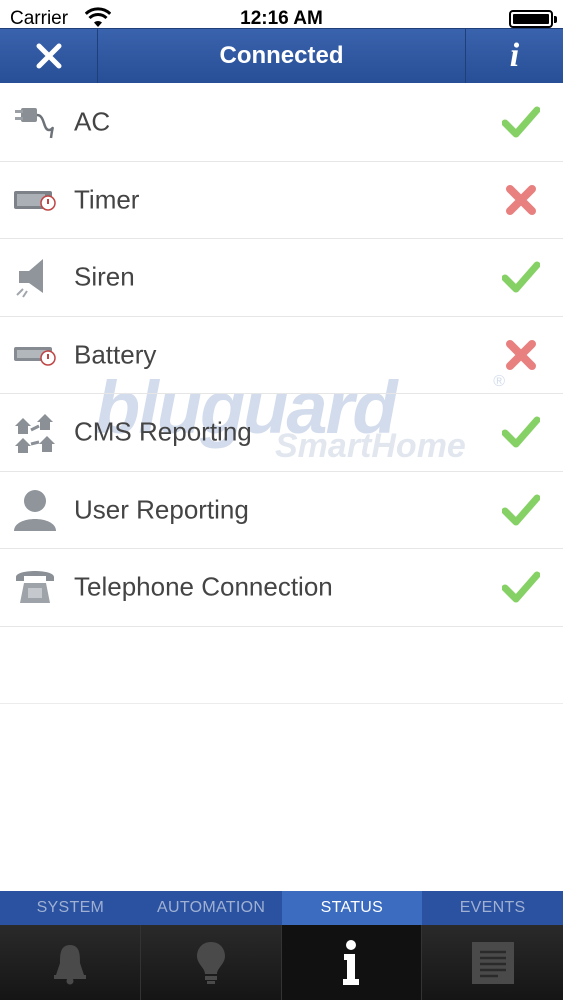 This screenshot has height=1000, width=563. Describe the element at coordinates (115, 354) in the screenshot. I see `item-label: Battery` at that location.